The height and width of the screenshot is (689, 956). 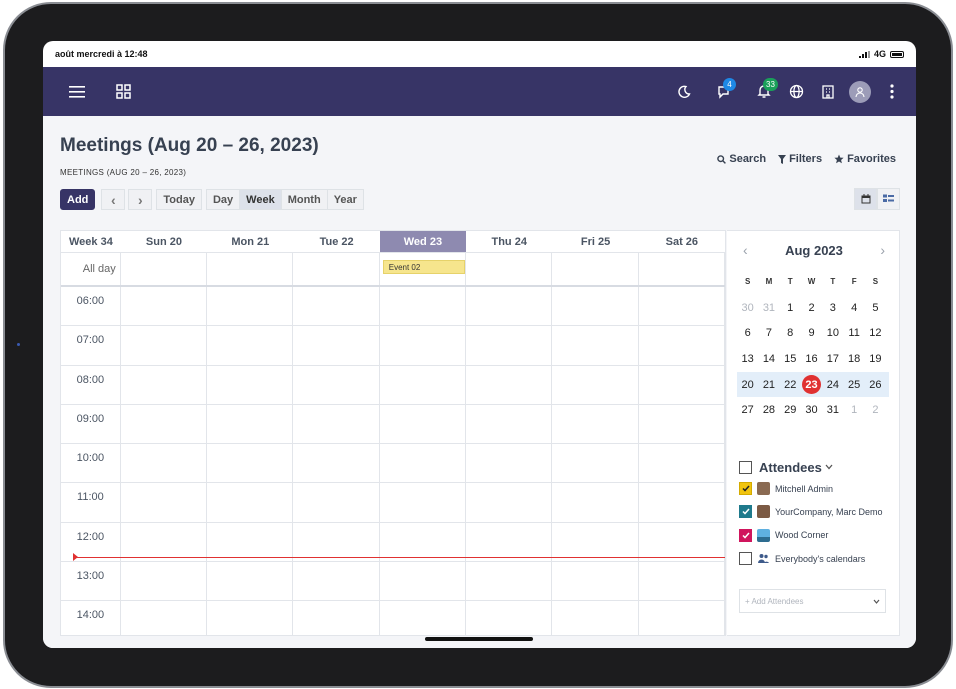 What do you see at coordinates (832, 359) in the screenshot?
I see `mini-day: 17` at bounding box center [832, 359].